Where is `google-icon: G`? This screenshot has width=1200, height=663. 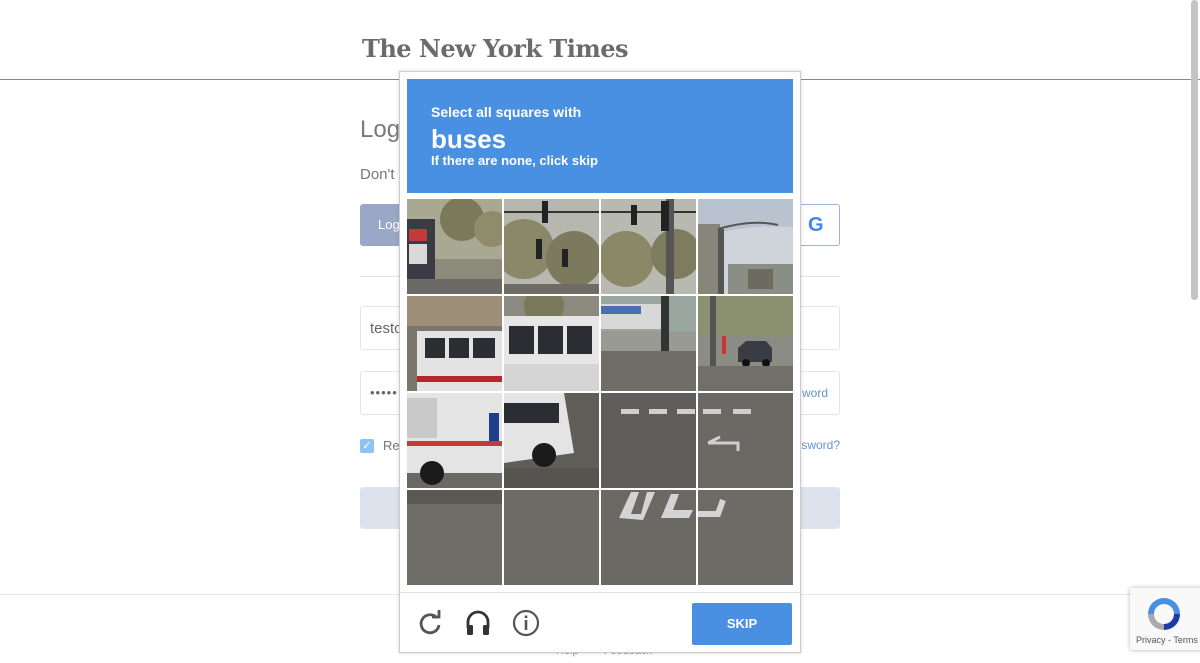
google-icon: G is located at coordinates (816, 225).